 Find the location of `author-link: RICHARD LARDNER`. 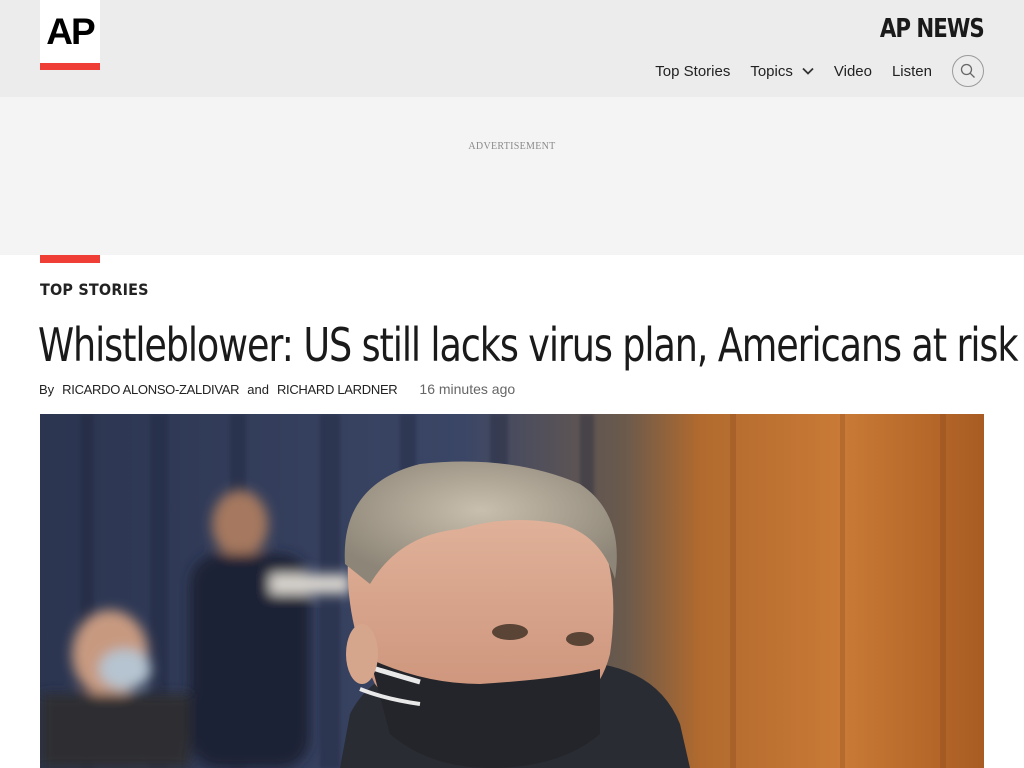

author-link: RICHARD LARDNER is located at coordinates (337, 389).